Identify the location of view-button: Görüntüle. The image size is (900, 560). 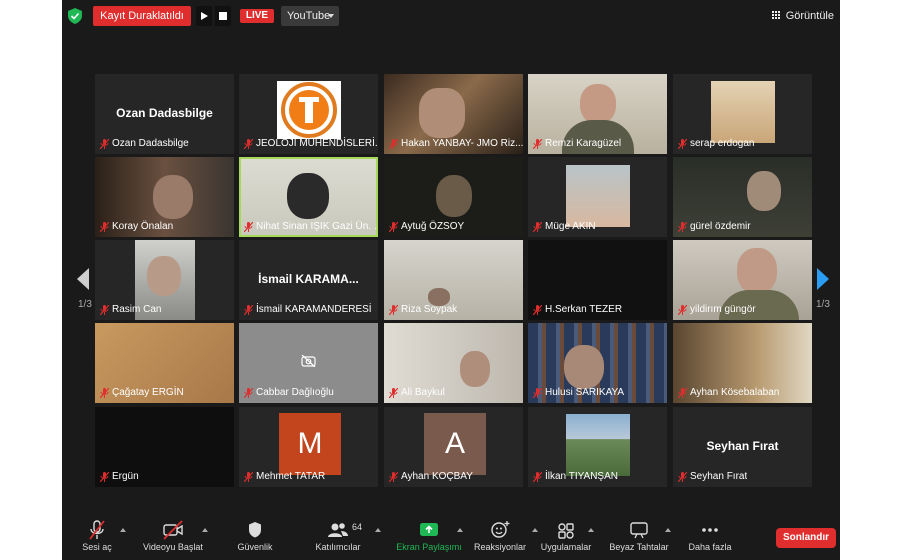
(802, 16).